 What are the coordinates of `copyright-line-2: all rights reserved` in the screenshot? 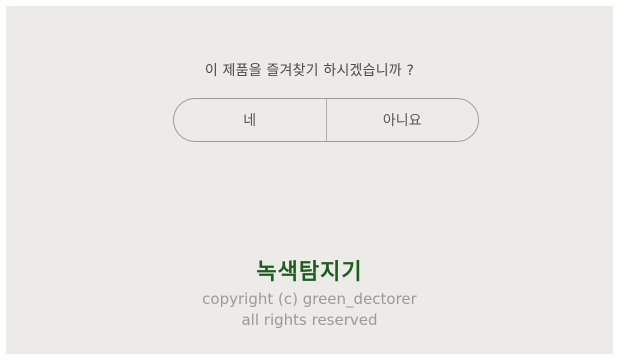 It's located at (309, 320).